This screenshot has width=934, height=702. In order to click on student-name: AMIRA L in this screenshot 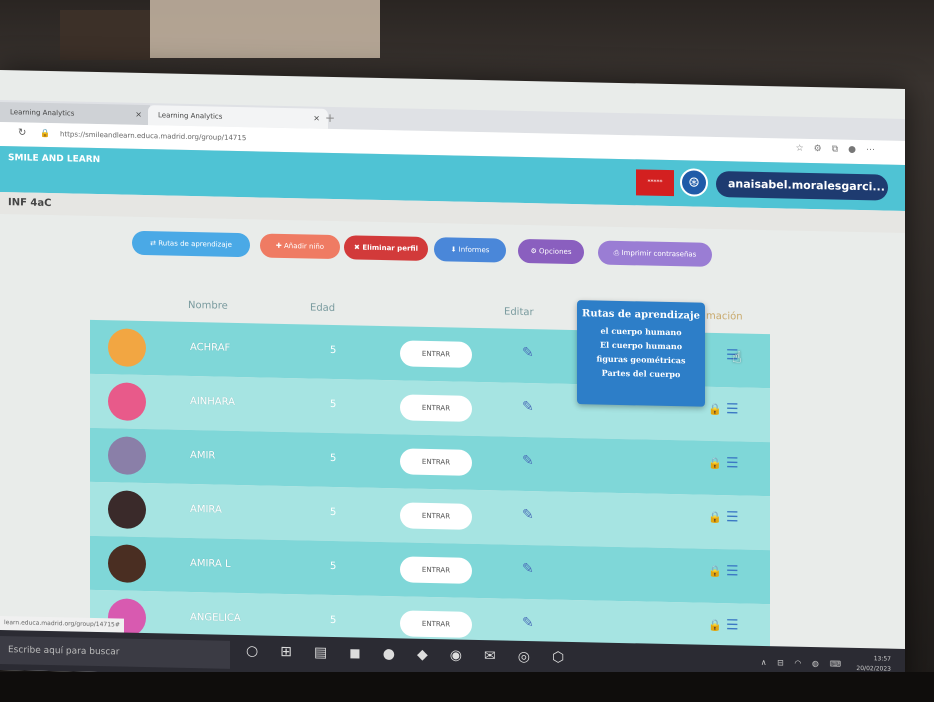, I will do `click(210, 563)`.